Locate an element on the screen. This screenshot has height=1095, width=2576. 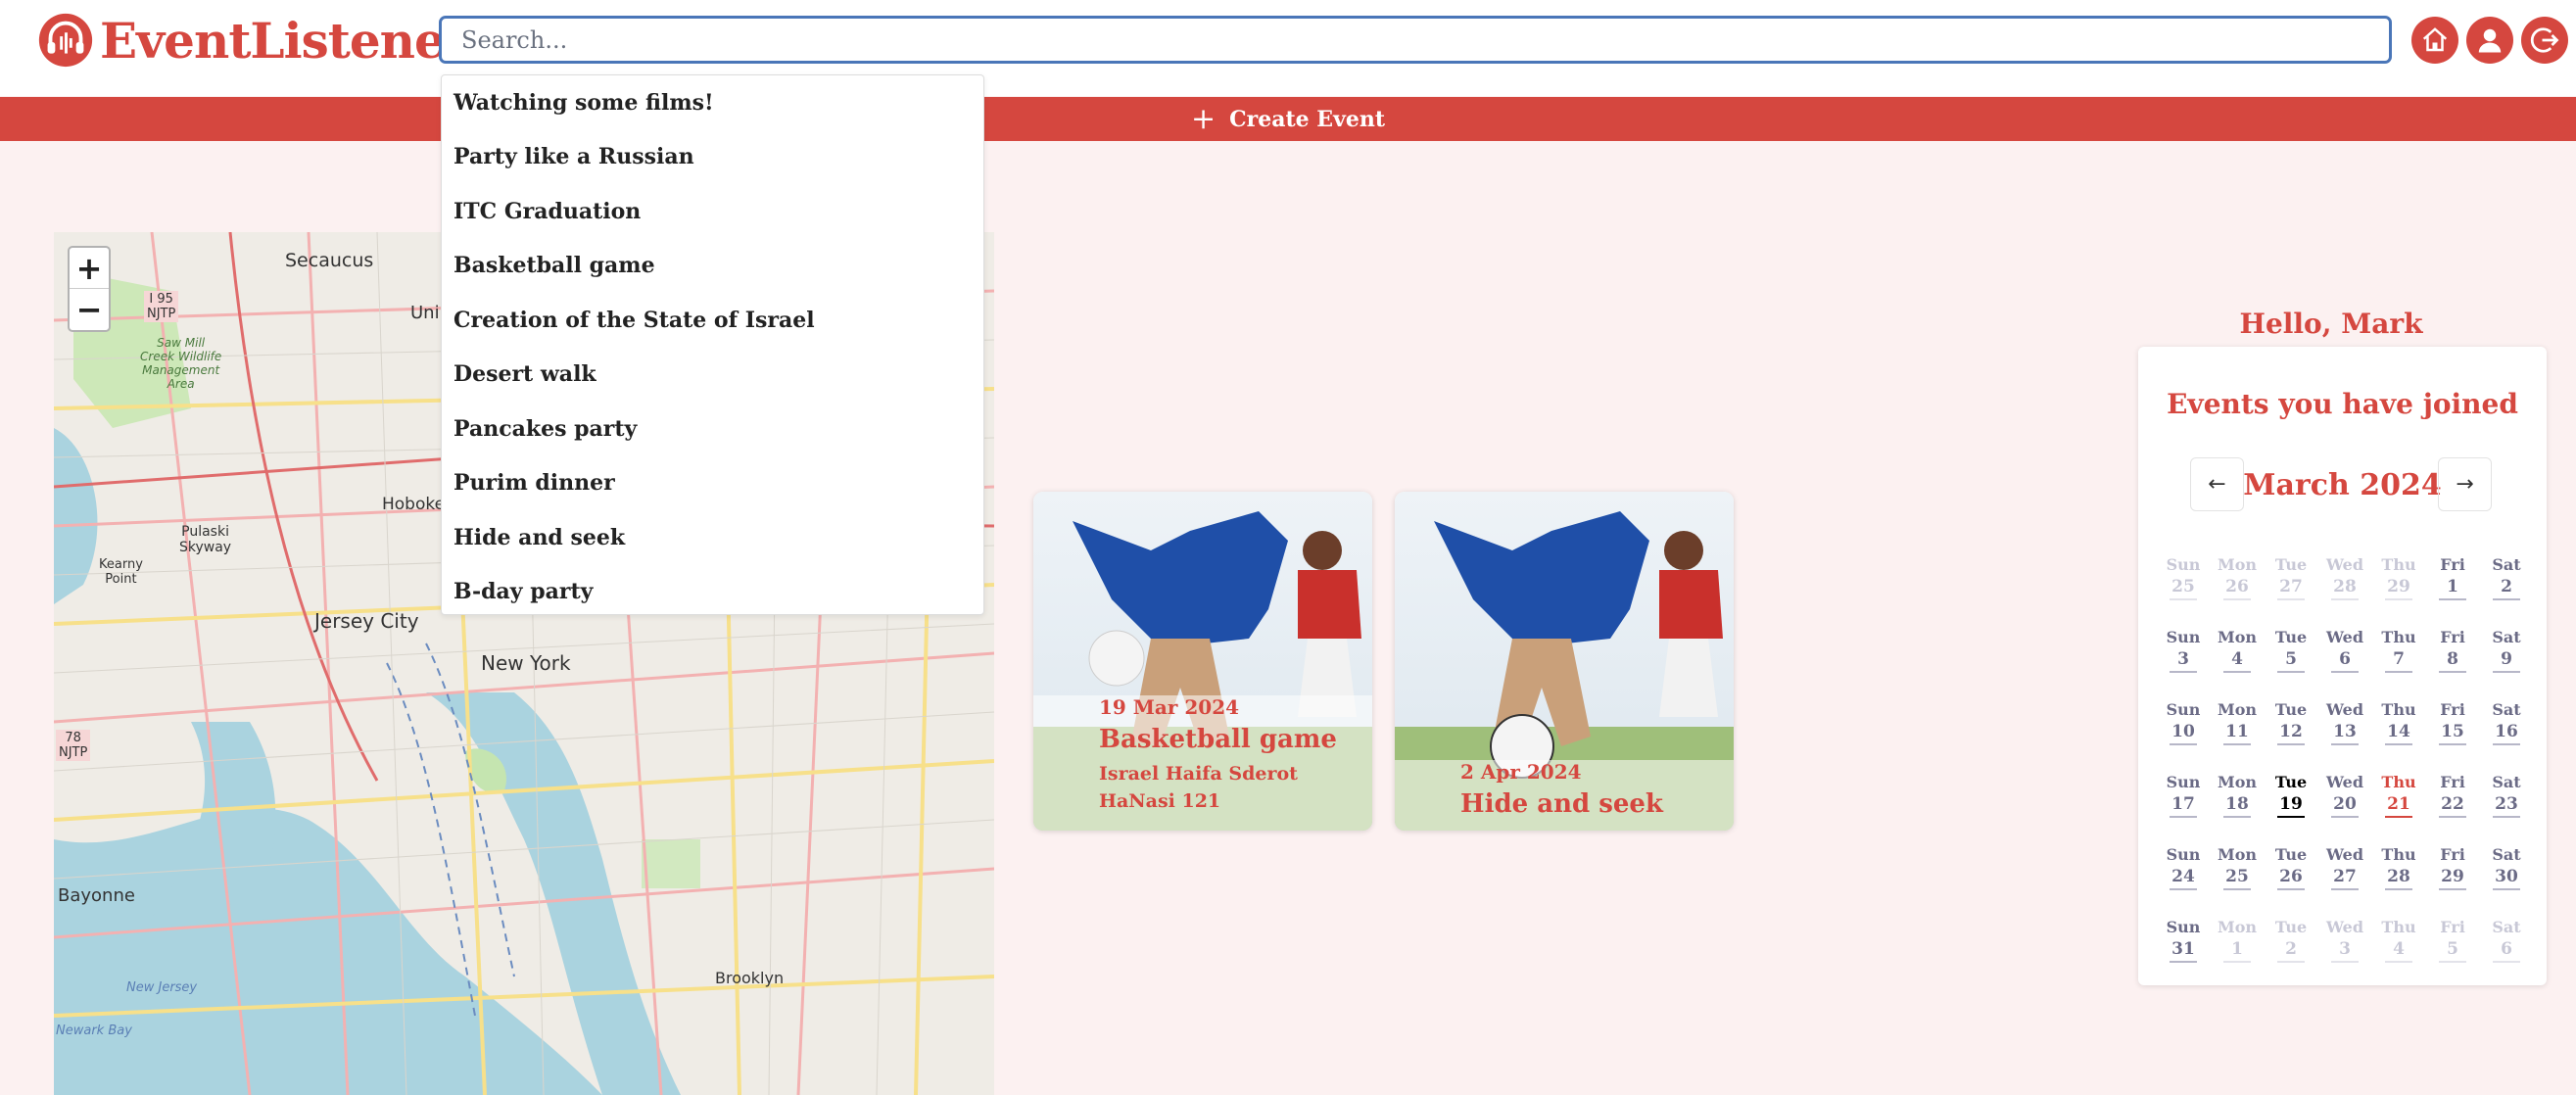
calendar-day: Sun 17 is located at coordinates (2183, 809).